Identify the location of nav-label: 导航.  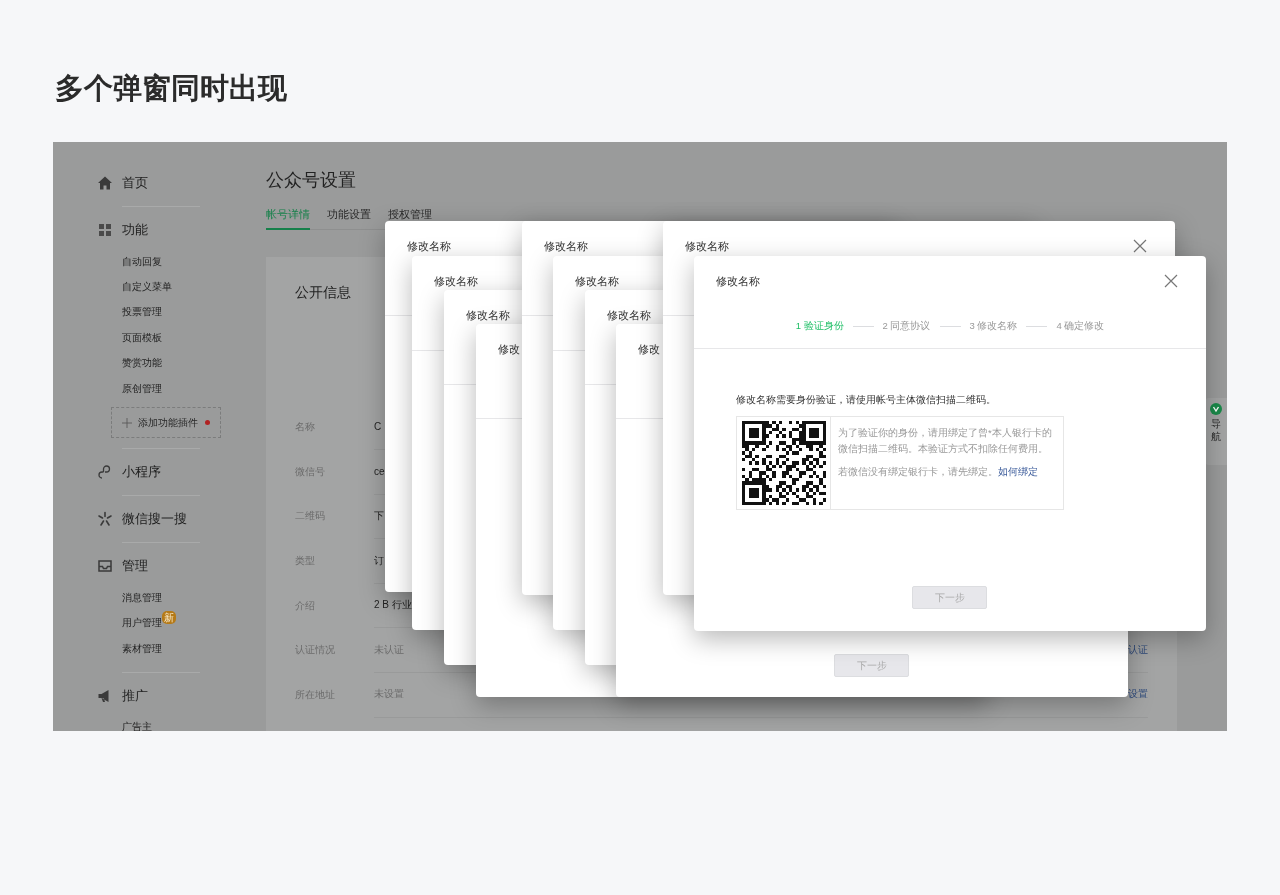
(1216, 430).